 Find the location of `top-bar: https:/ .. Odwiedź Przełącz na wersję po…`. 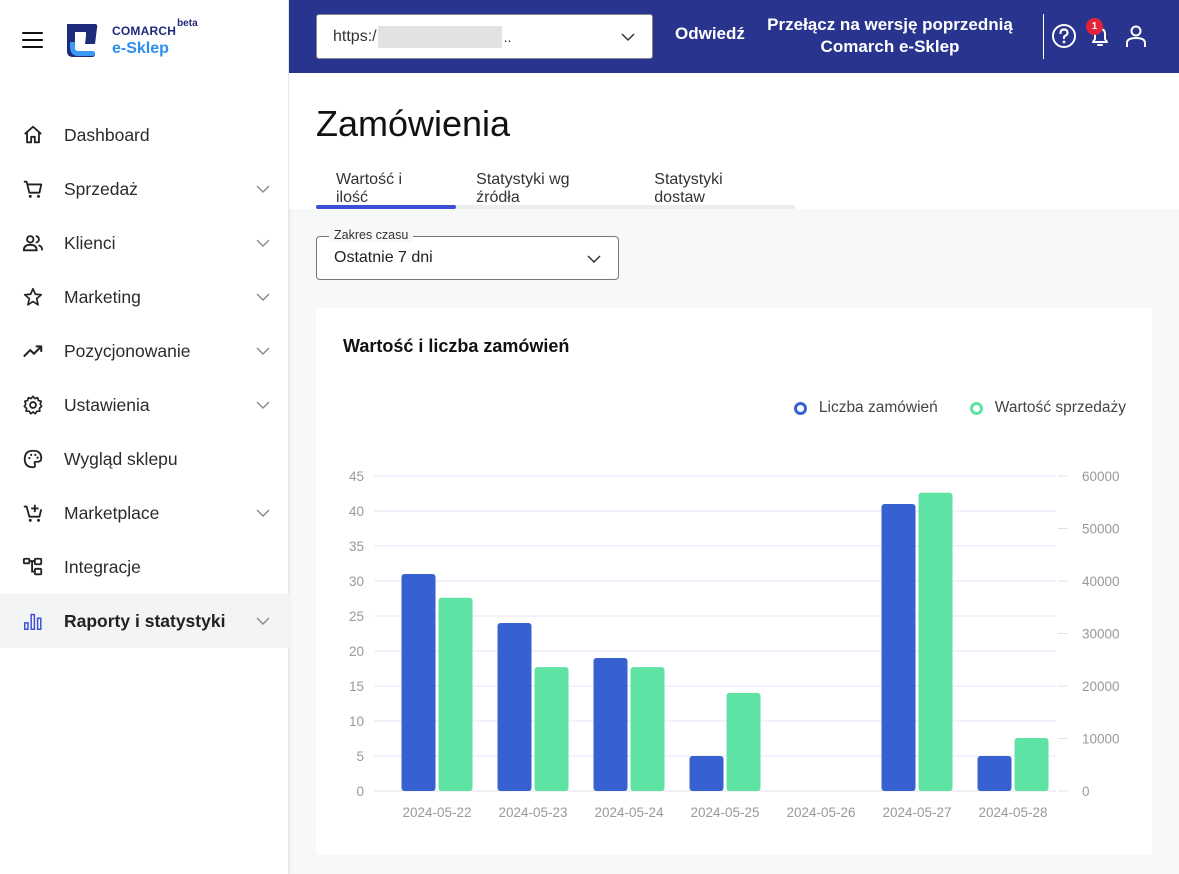

top-bar: https:/ .. Odwiedź Przełącz na wersję po… is located at coordinates (734, 36).